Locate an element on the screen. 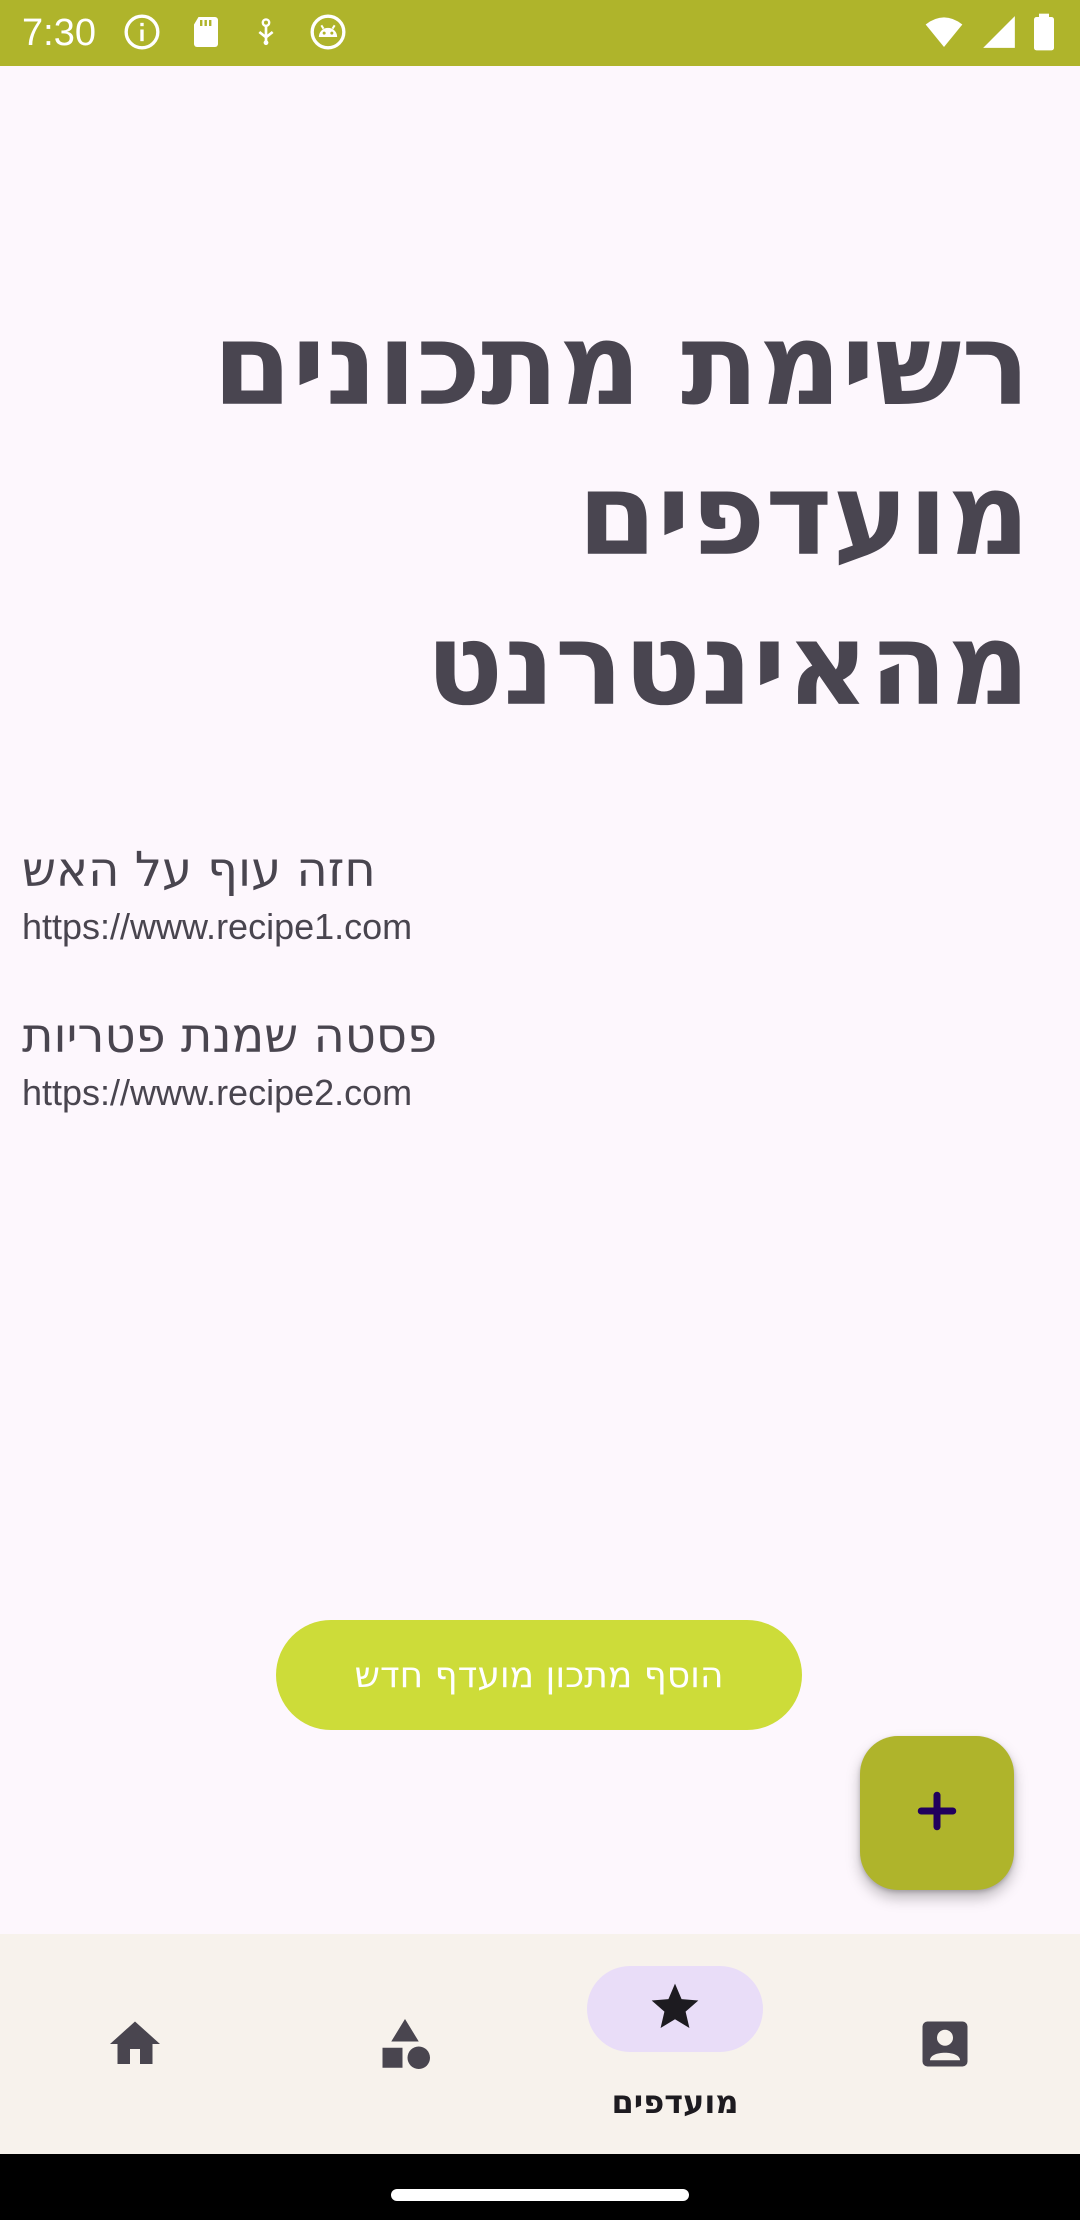  android-icon is located at coordinates (328, 32).